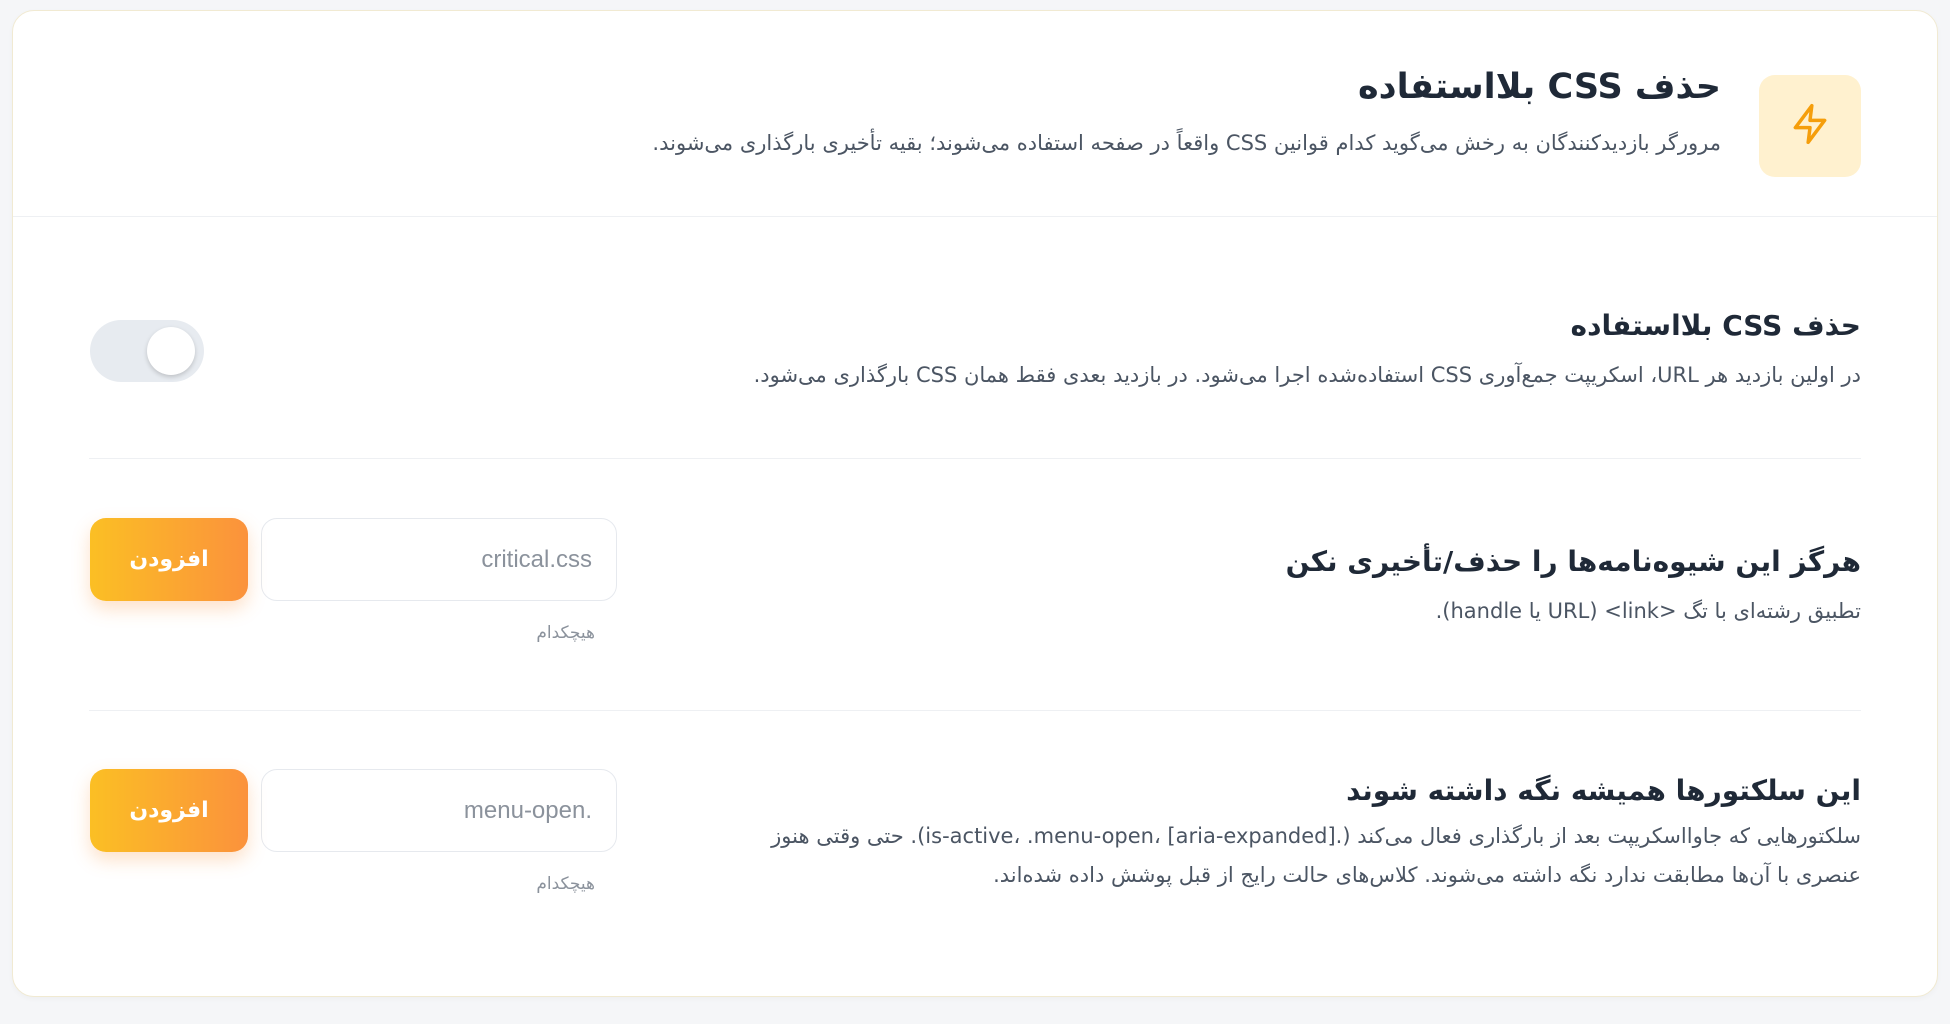 The image size is (1950, 1024). What do you see at coordinates (439, 559) in the screenshot?
I see `exclude-stylesheet-input` at bounding box center [439, 559].